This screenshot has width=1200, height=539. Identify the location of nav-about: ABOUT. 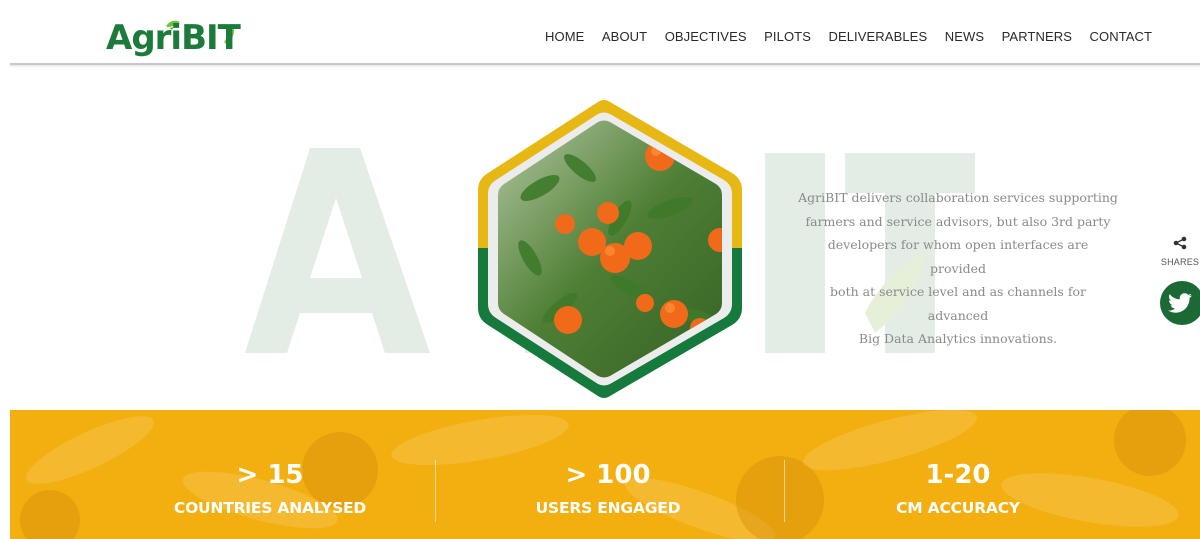
(624, 37).